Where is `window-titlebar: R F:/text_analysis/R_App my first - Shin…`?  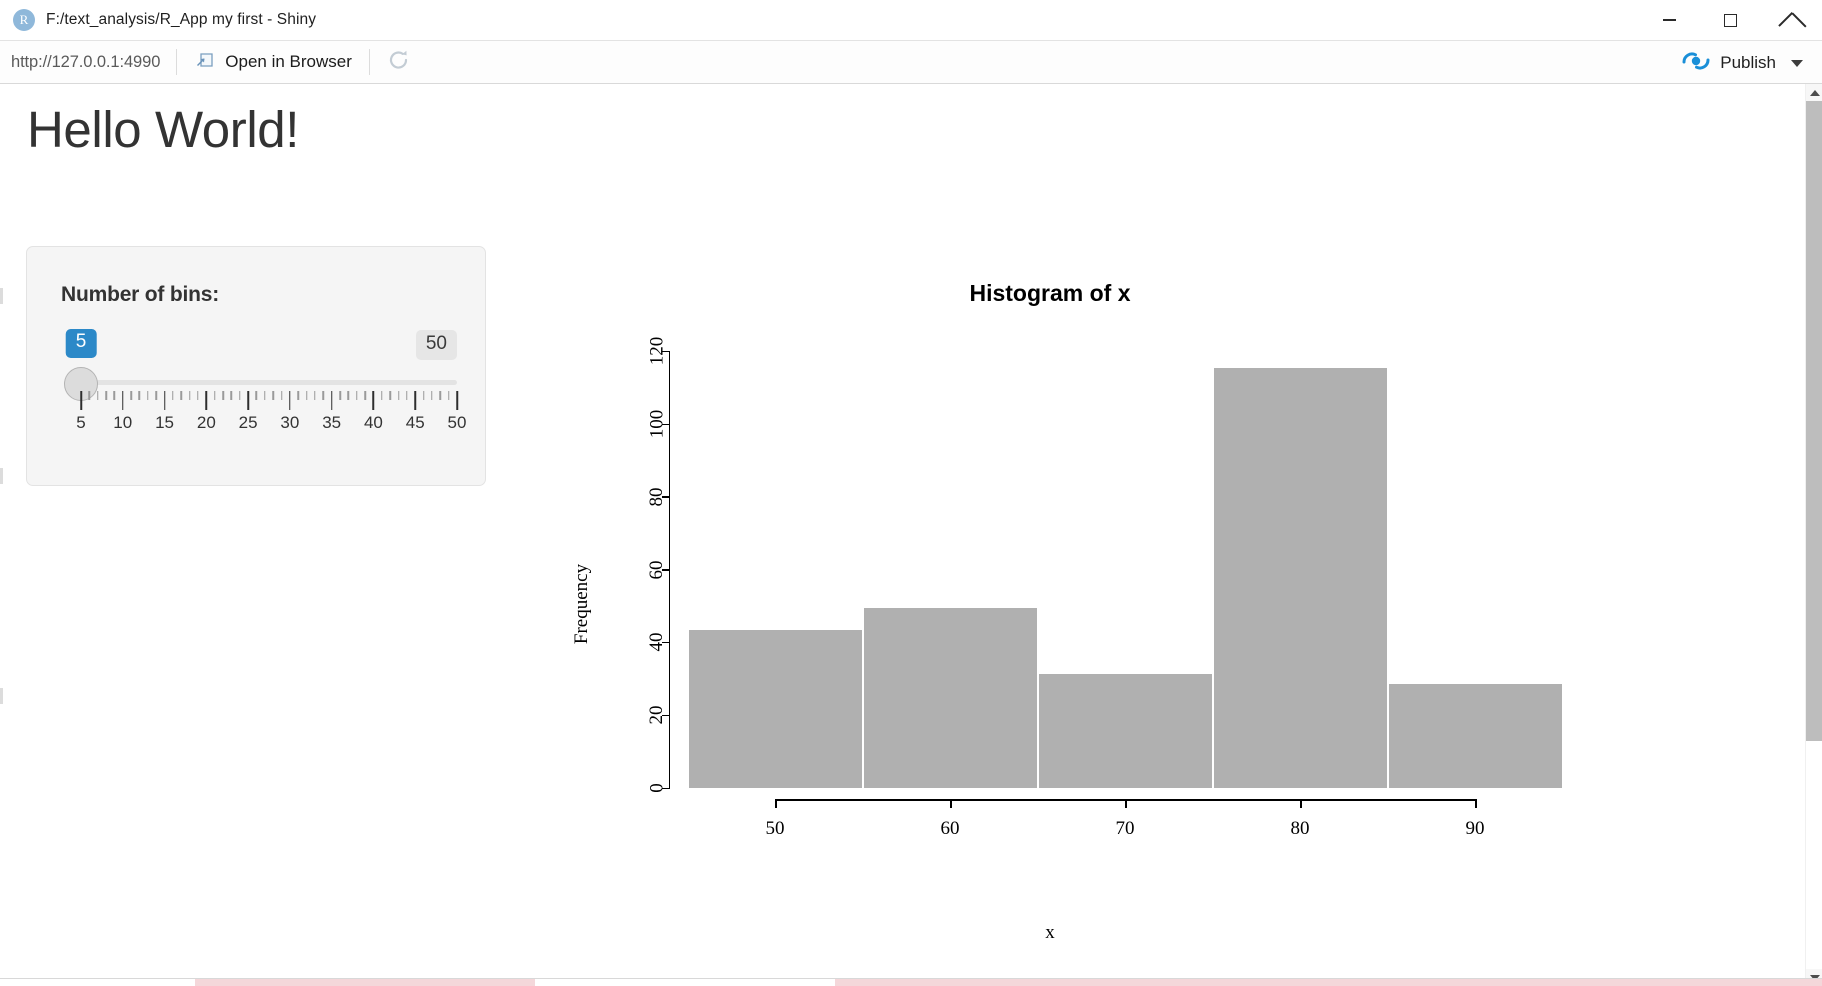
window-titlebar: R F:/text_analysis/R_App my first - Shin… is located at coordinates (911, 20).